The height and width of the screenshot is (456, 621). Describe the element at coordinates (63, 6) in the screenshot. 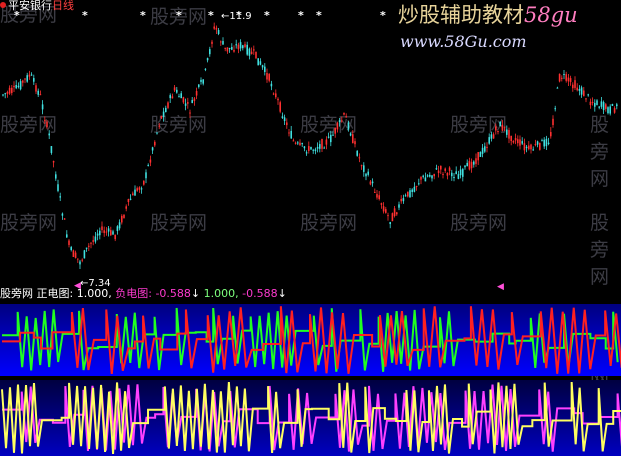

I see `period-label: 日线` at that location.